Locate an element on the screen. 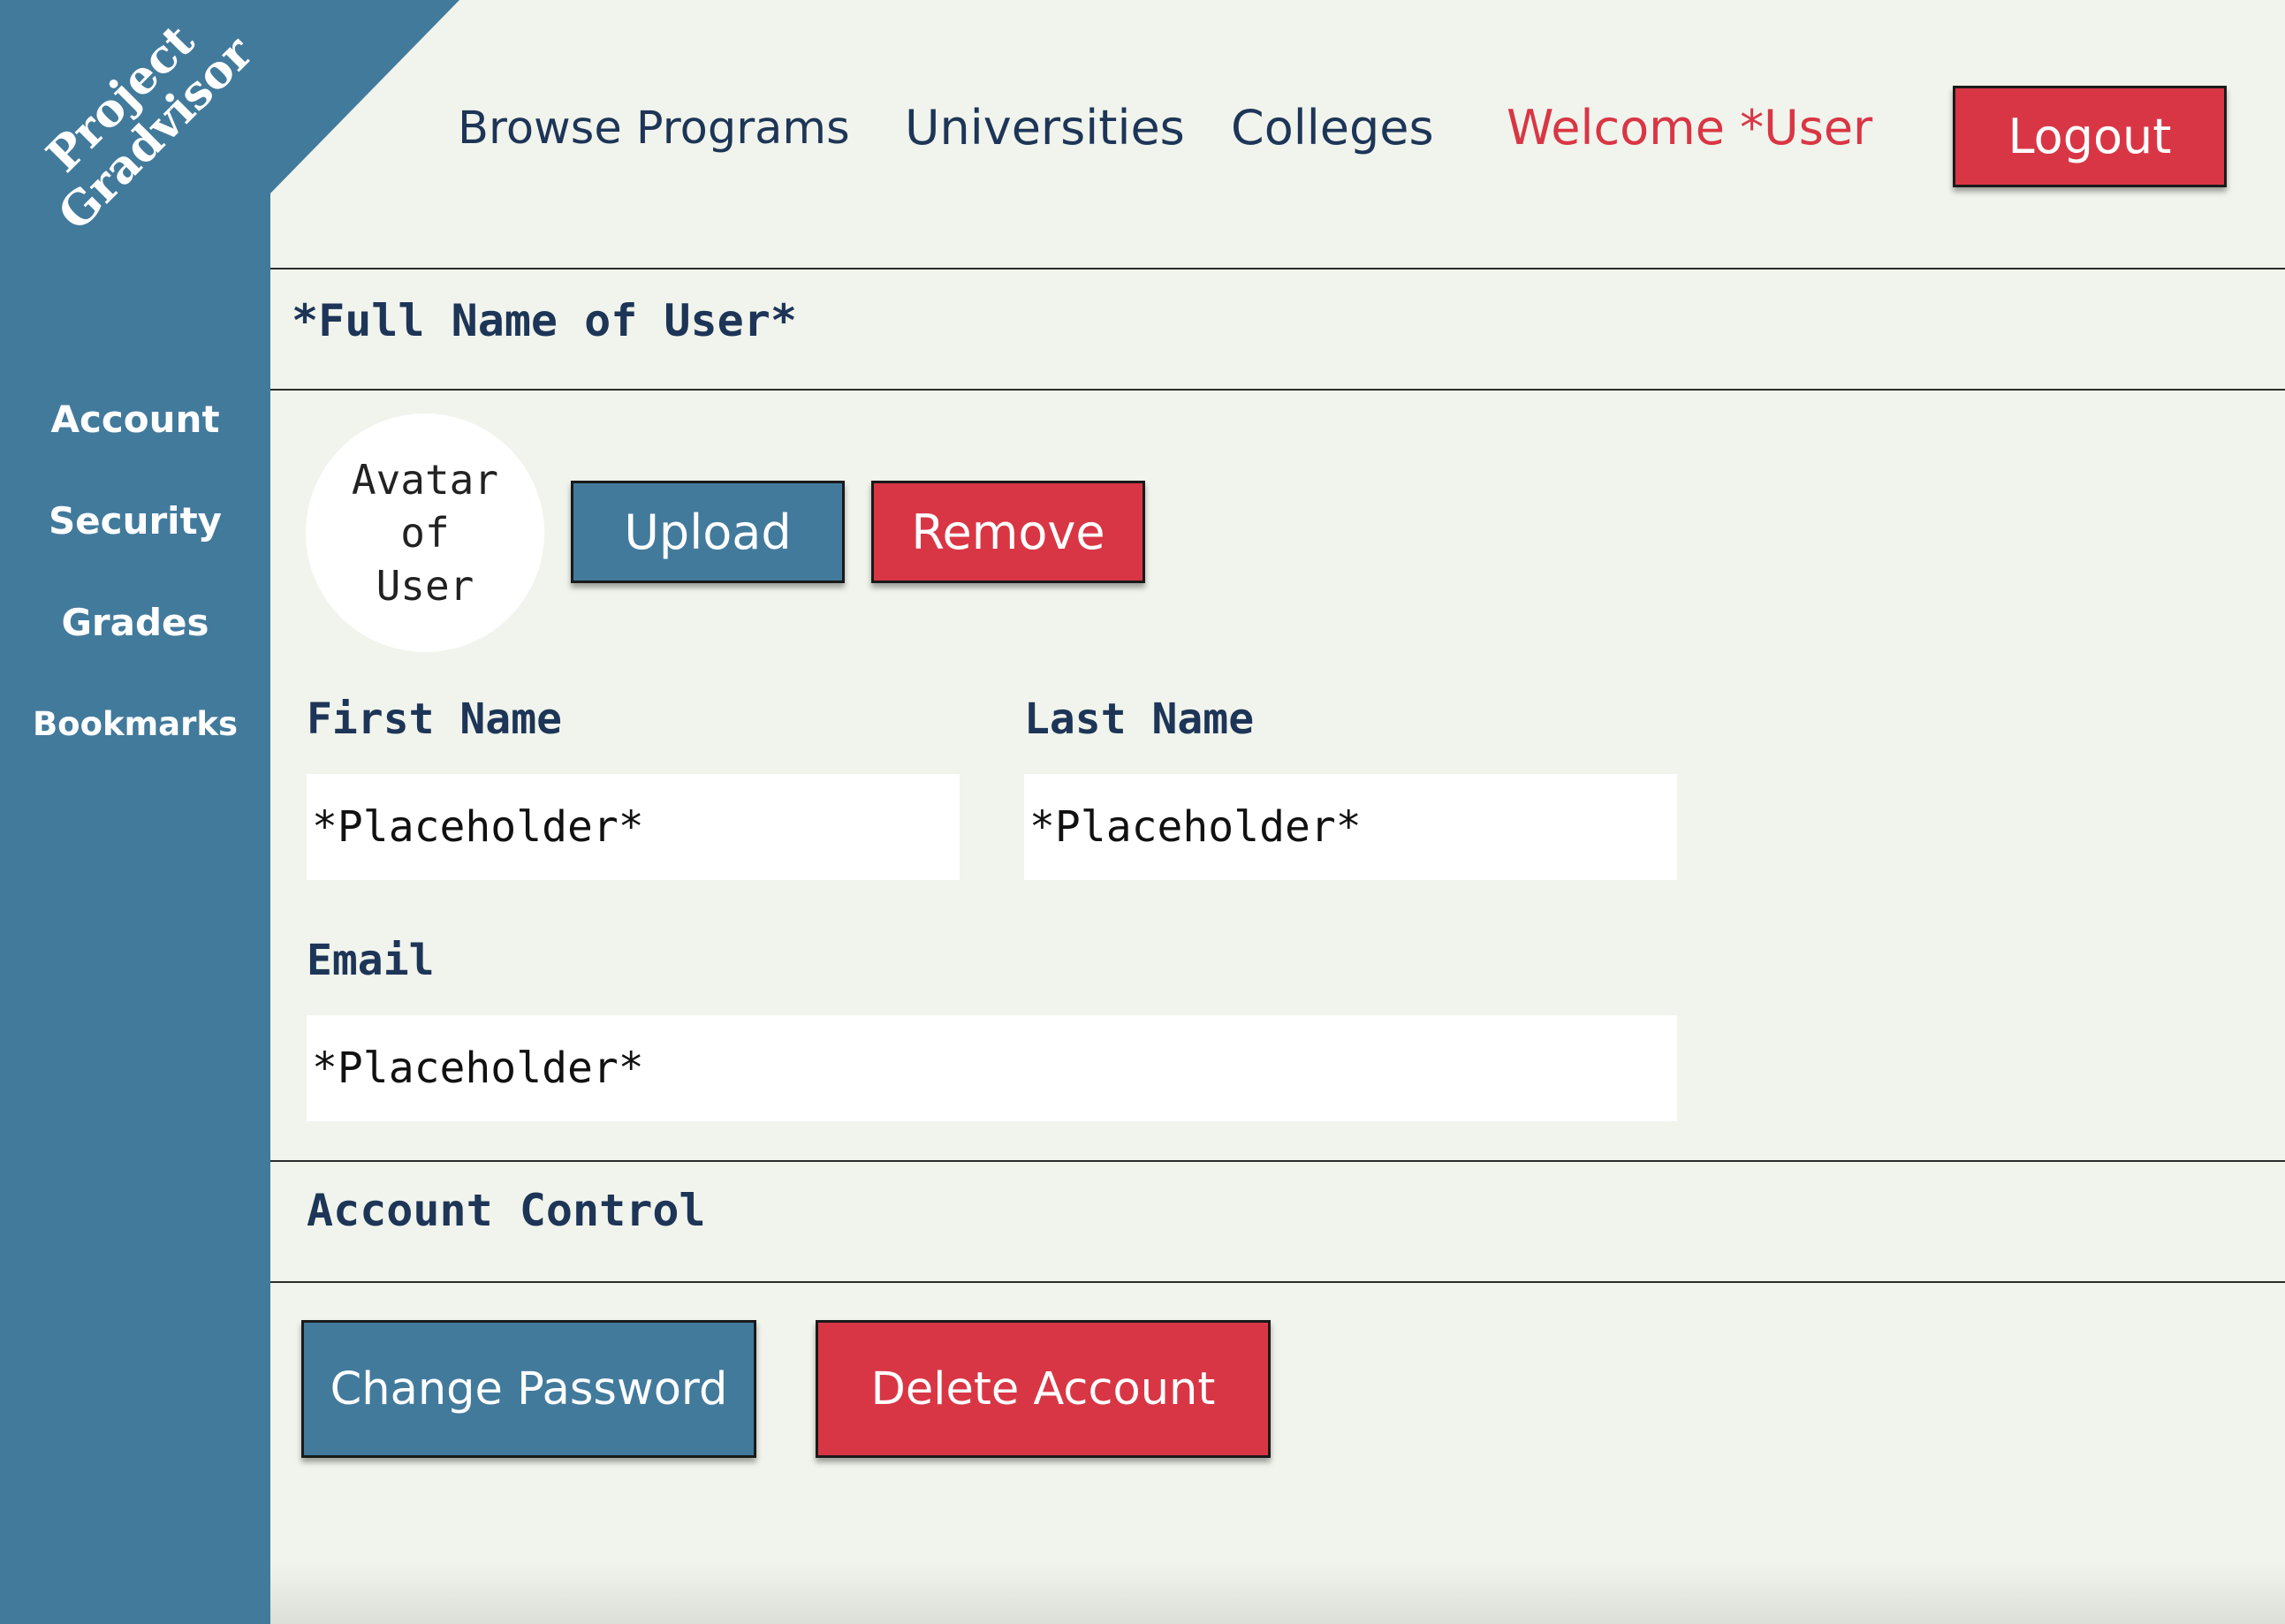  avatar: Avatar of User is located at coordinates (425, 533).